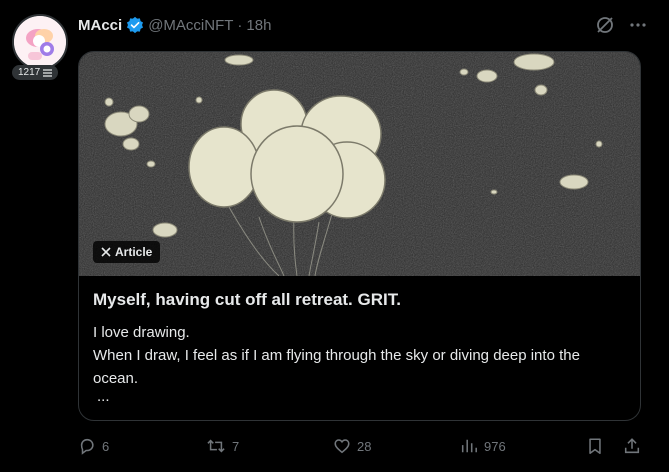 This screenshot has width=669, height=472. What do you see at coordinates (141, 332) in the screenshot?
I see `article-body-line: I love drawing.` at bounding box center [141, 332].